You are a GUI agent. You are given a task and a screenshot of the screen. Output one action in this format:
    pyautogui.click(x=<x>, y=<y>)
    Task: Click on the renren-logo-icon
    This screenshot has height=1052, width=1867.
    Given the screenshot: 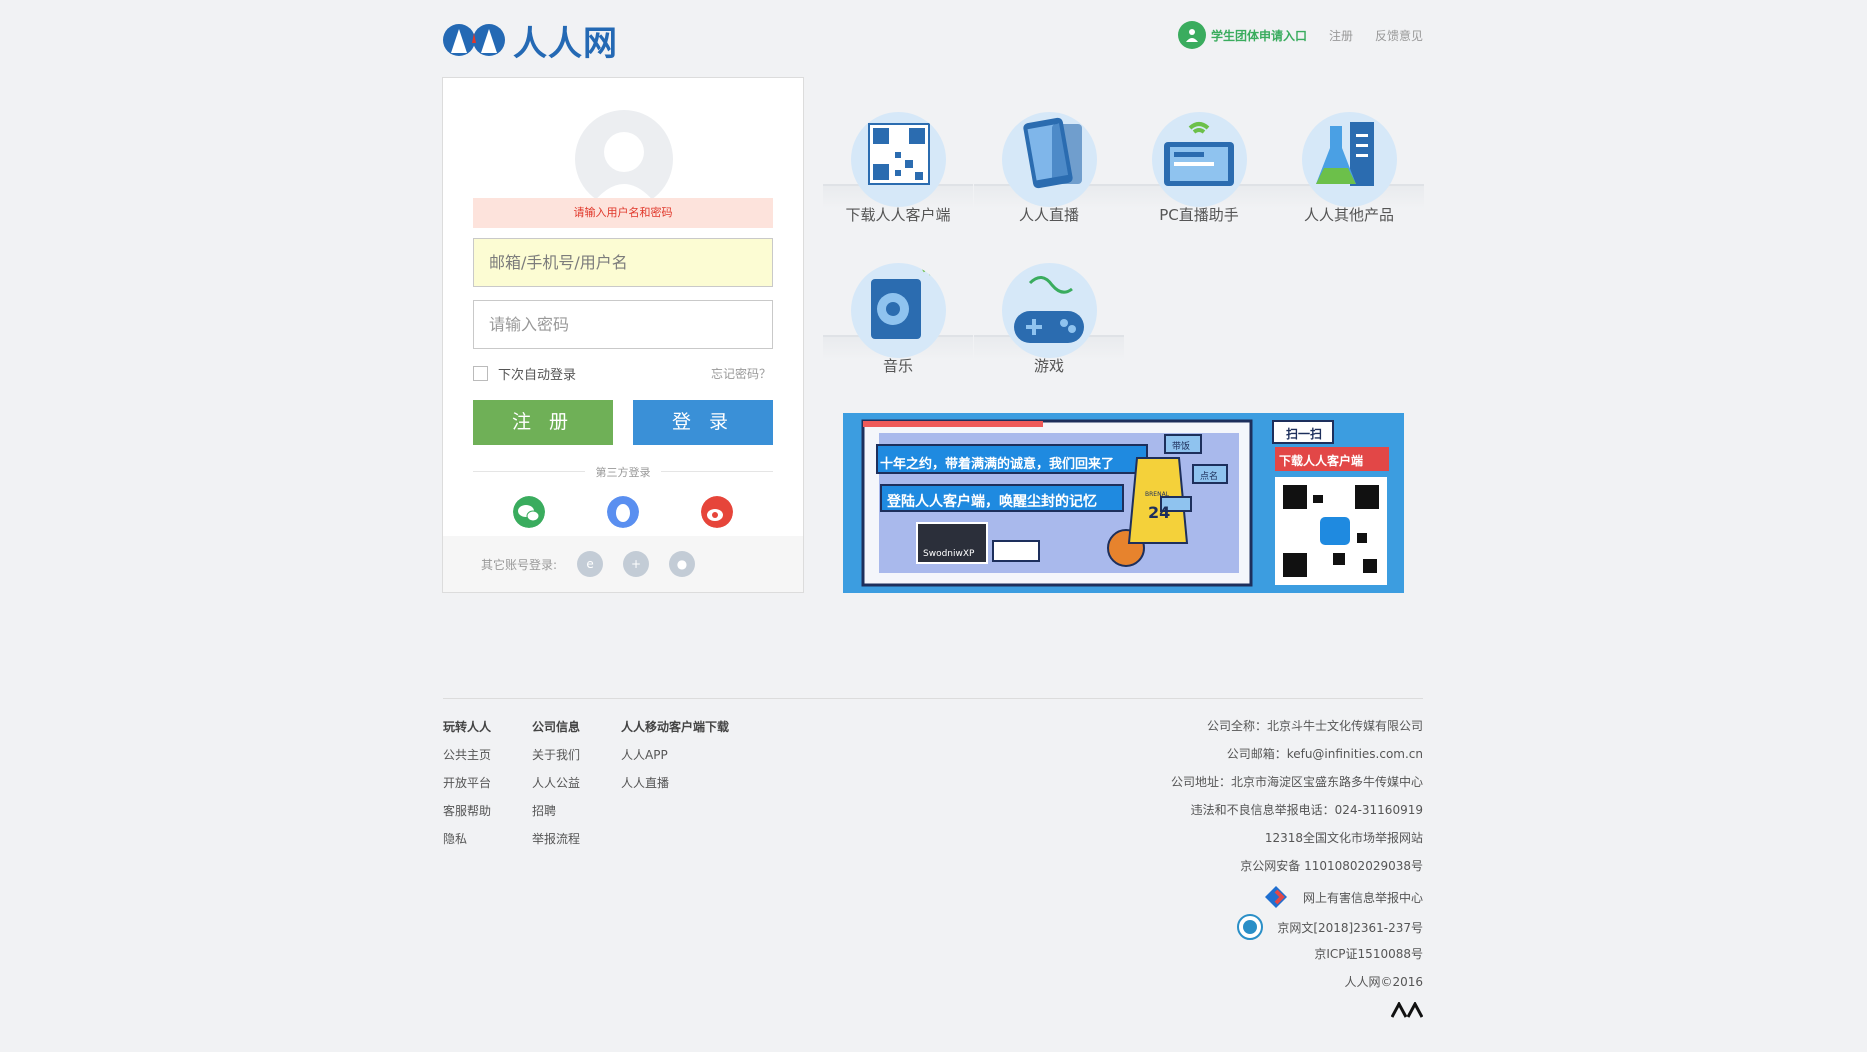 What is the action you would take?
    pyautogui.click(x=474, y=40)
    